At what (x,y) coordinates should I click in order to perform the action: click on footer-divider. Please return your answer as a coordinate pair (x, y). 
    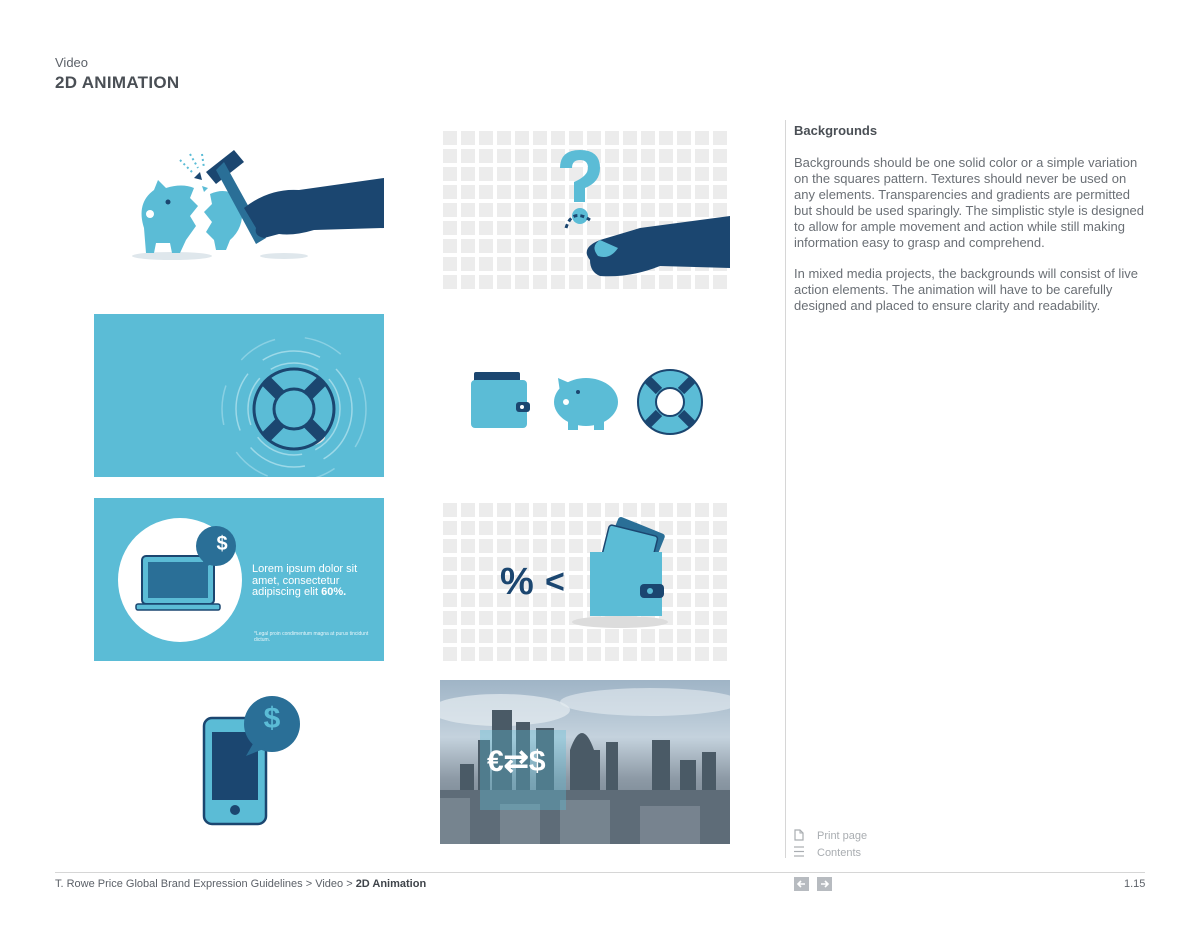
    Looking at the image, I should click on (600, 872).